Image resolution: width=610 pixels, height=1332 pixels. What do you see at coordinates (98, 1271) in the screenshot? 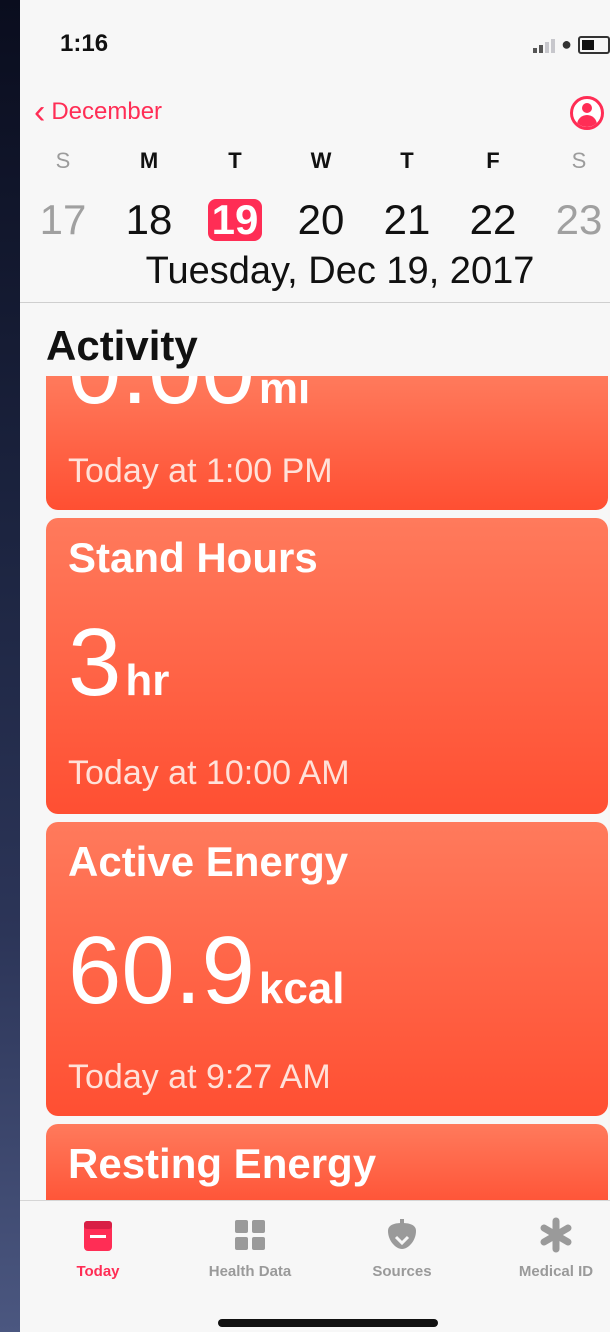
I see `tab-label: Today` at bounding box center [98, 1271].